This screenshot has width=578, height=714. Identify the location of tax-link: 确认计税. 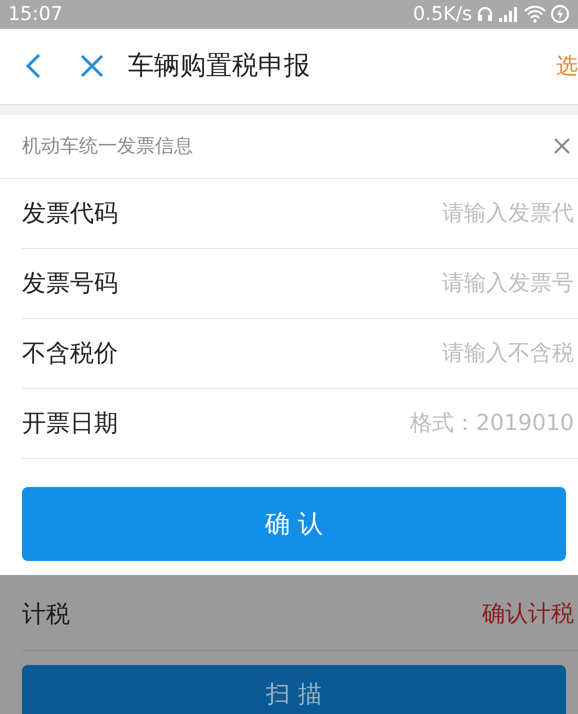
(528, 614).